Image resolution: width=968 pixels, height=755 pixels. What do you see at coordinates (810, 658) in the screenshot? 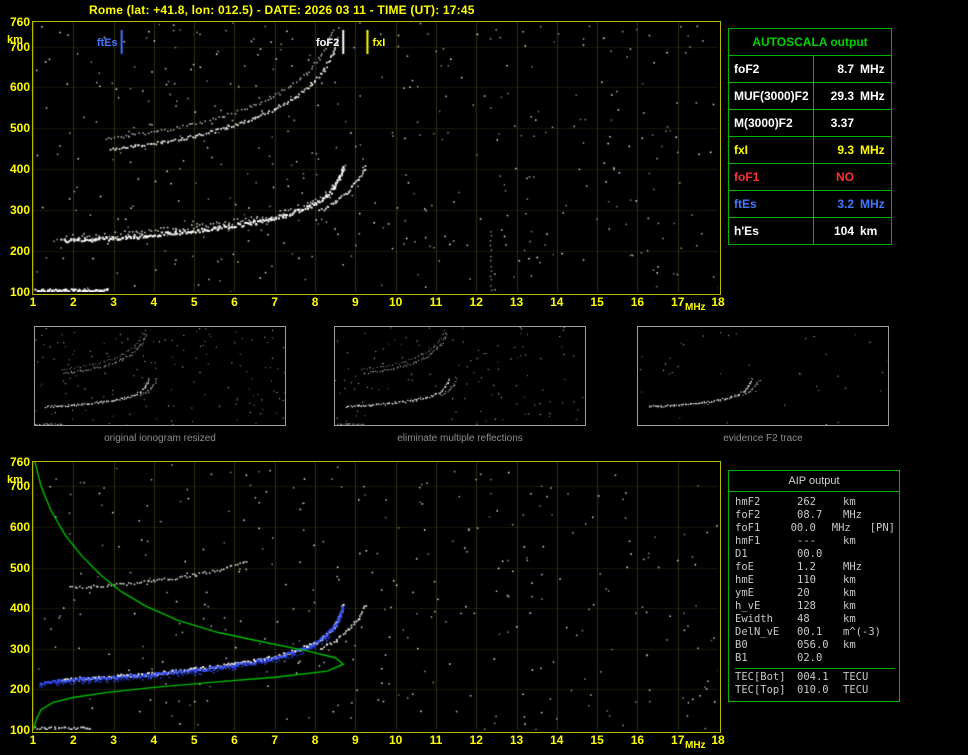
I see `aip-row-value: 02.0` at bounding box center [810, 658].